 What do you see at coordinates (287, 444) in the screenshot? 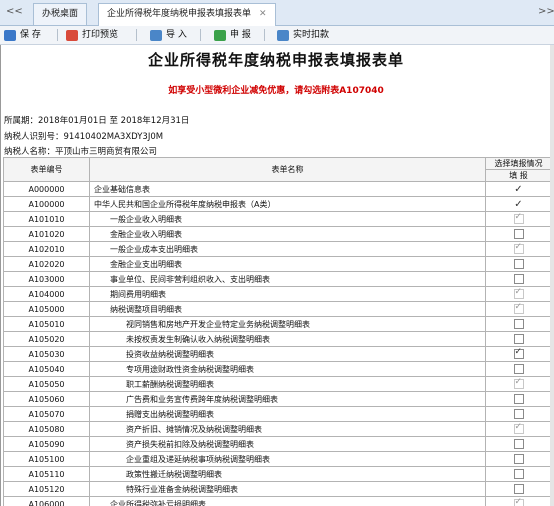
I see `form-name-cell: 资产损失税前扣除及纳税调整明细表` at bounding box center [287, 444].